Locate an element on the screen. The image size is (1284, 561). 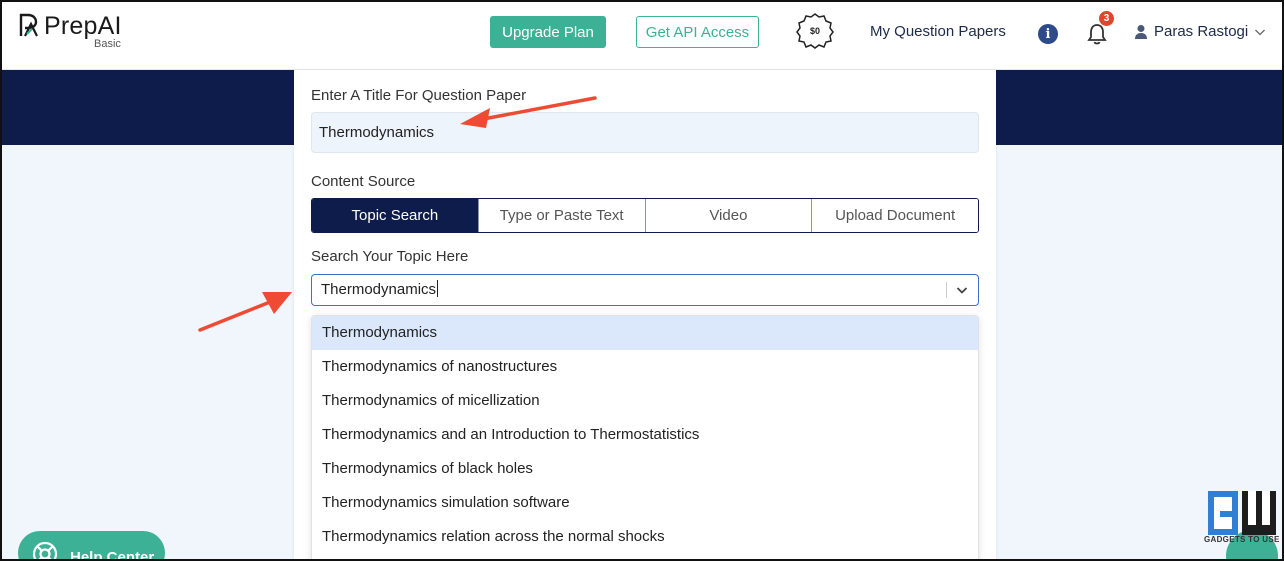
topic-search-input: Thermodynamics is located at coordinates (645, 290).